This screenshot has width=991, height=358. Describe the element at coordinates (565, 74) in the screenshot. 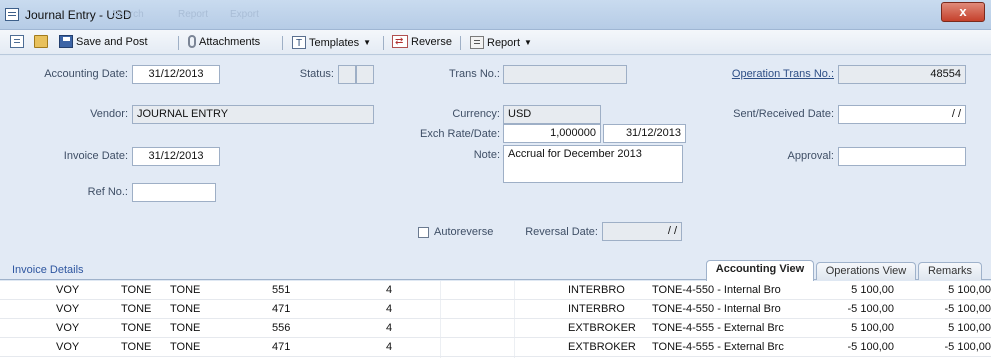

I see `trans-no-field` at that location.